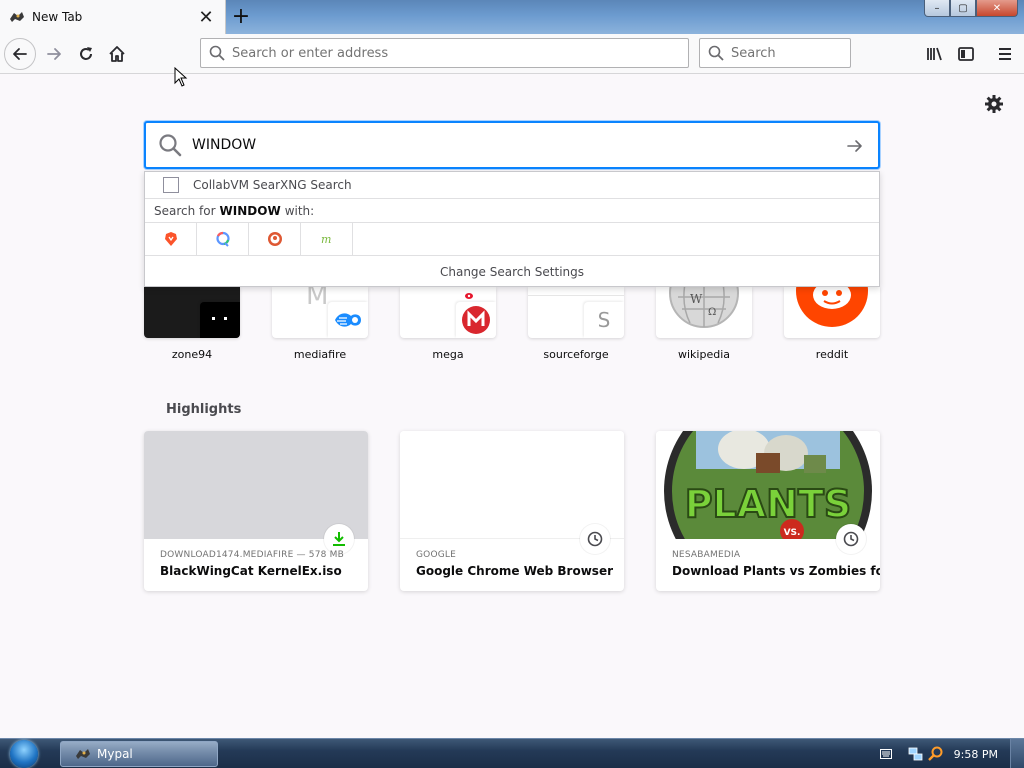 This screenshot has height=768, width=1024. What do you see at coordinates (220, 320) in the screenshot?
I see `zone94-icon` at bounding box center [220, 320].